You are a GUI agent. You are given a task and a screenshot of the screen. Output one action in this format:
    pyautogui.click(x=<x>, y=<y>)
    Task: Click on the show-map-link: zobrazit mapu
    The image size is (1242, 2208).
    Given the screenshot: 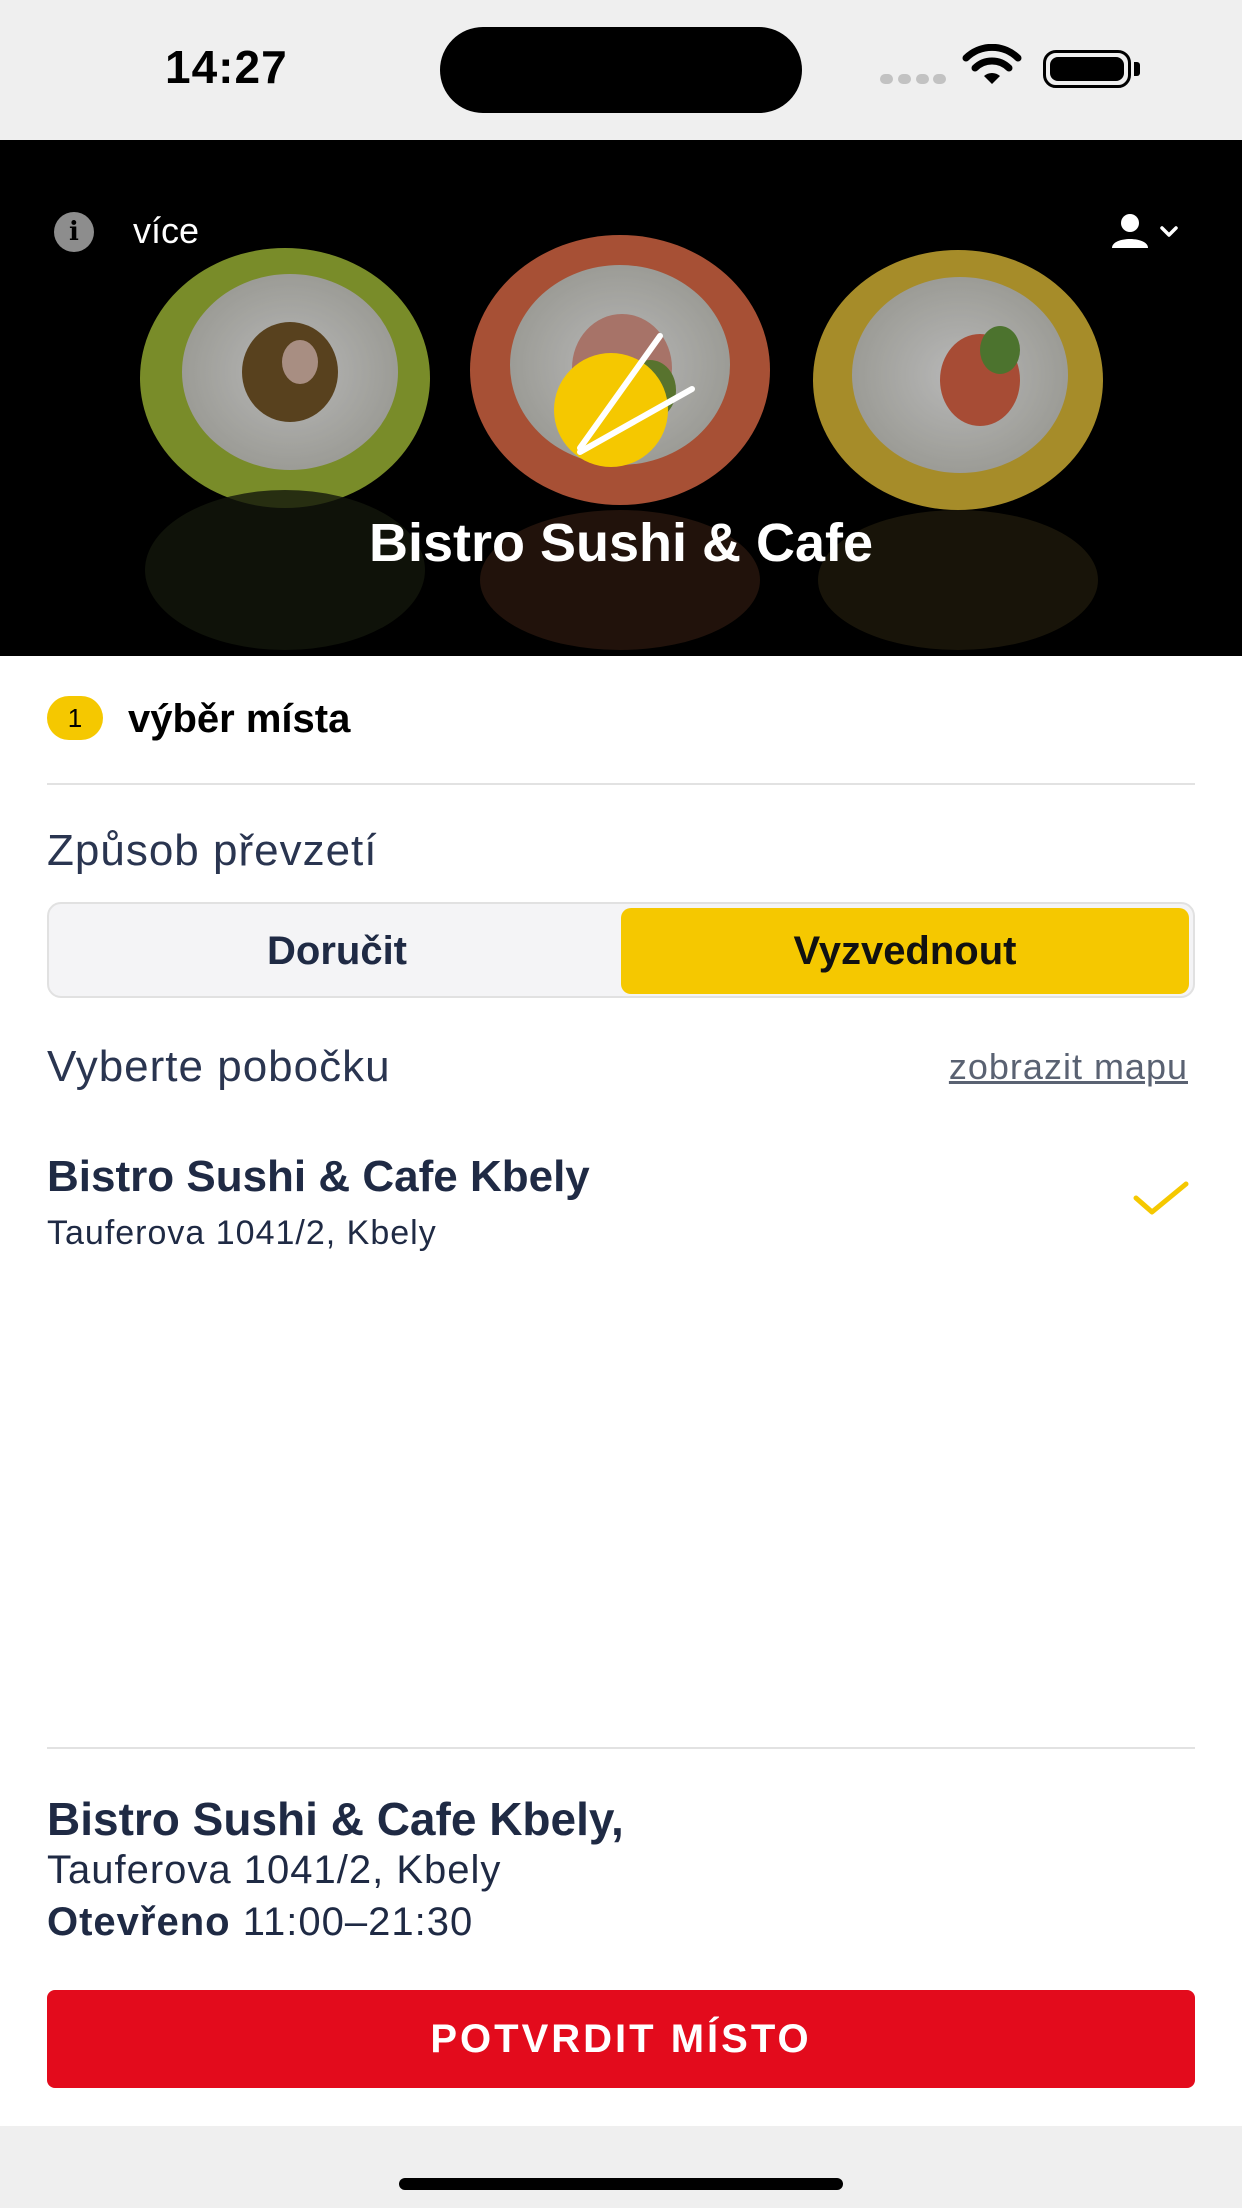 What is the action you would take?
    pyautogui.click(x=1068, y=1067)
    